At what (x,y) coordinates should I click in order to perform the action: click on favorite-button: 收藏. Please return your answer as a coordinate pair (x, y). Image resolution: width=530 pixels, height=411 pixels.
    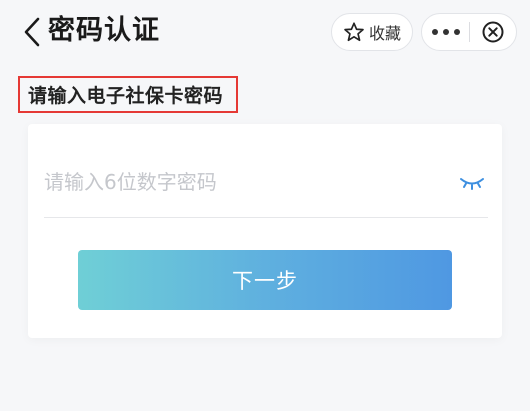
    Looking at the image, I should click on (372, 32).